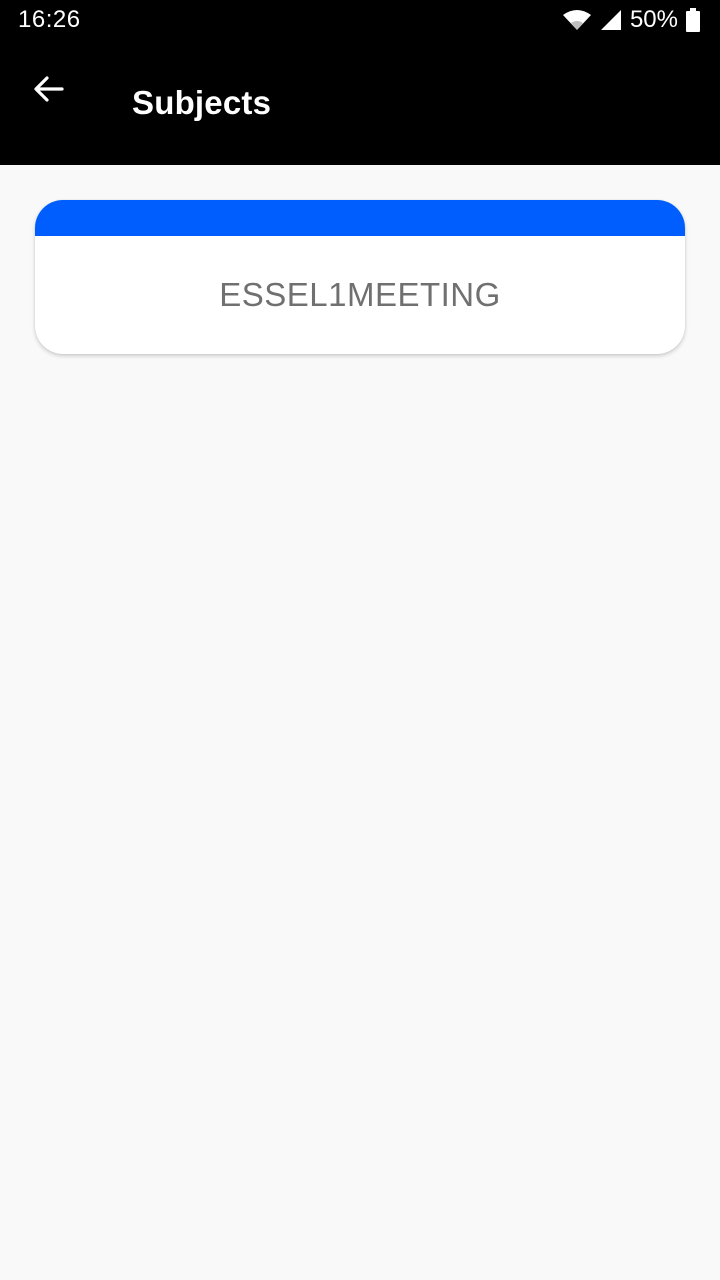 The image size is (720, 1280). I want to click on subject-label: ESSEL1MEETING, so click(360, 294).